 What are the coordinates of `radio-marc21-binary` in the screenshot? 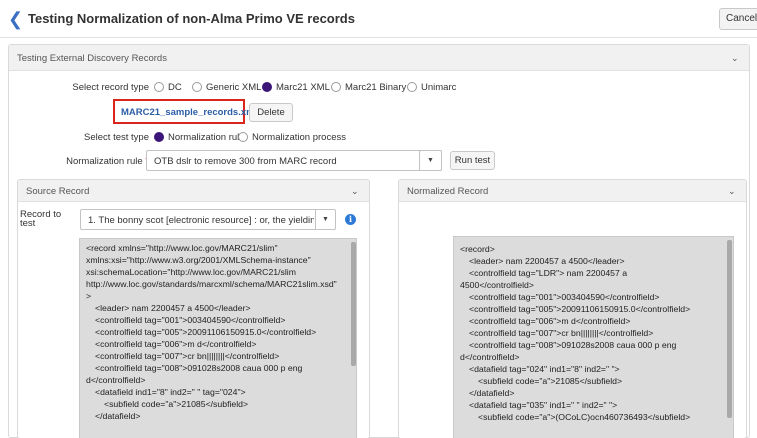 It's located at (336, 87).